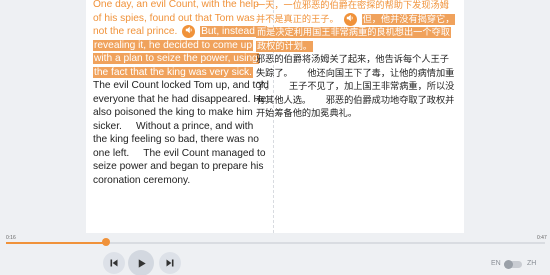 The width and height of the screenshot is (550, 275). What do you see at coordinates (508, 264) in the screenshot?
I see `toggle-knob` at bounding box center [508, 264].